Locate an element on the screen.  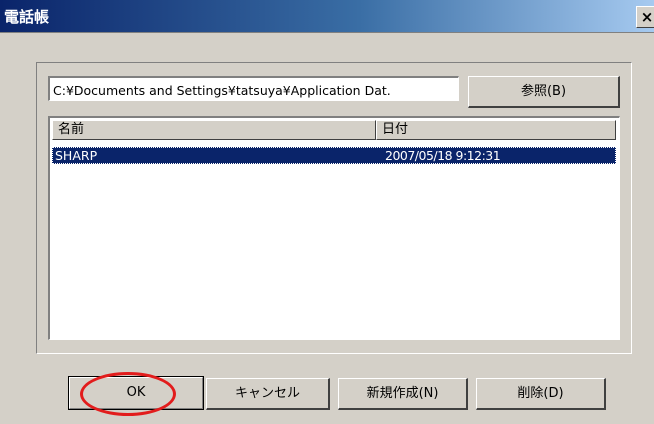
list-item-name: SHARP is located at coordinates (76, 155).